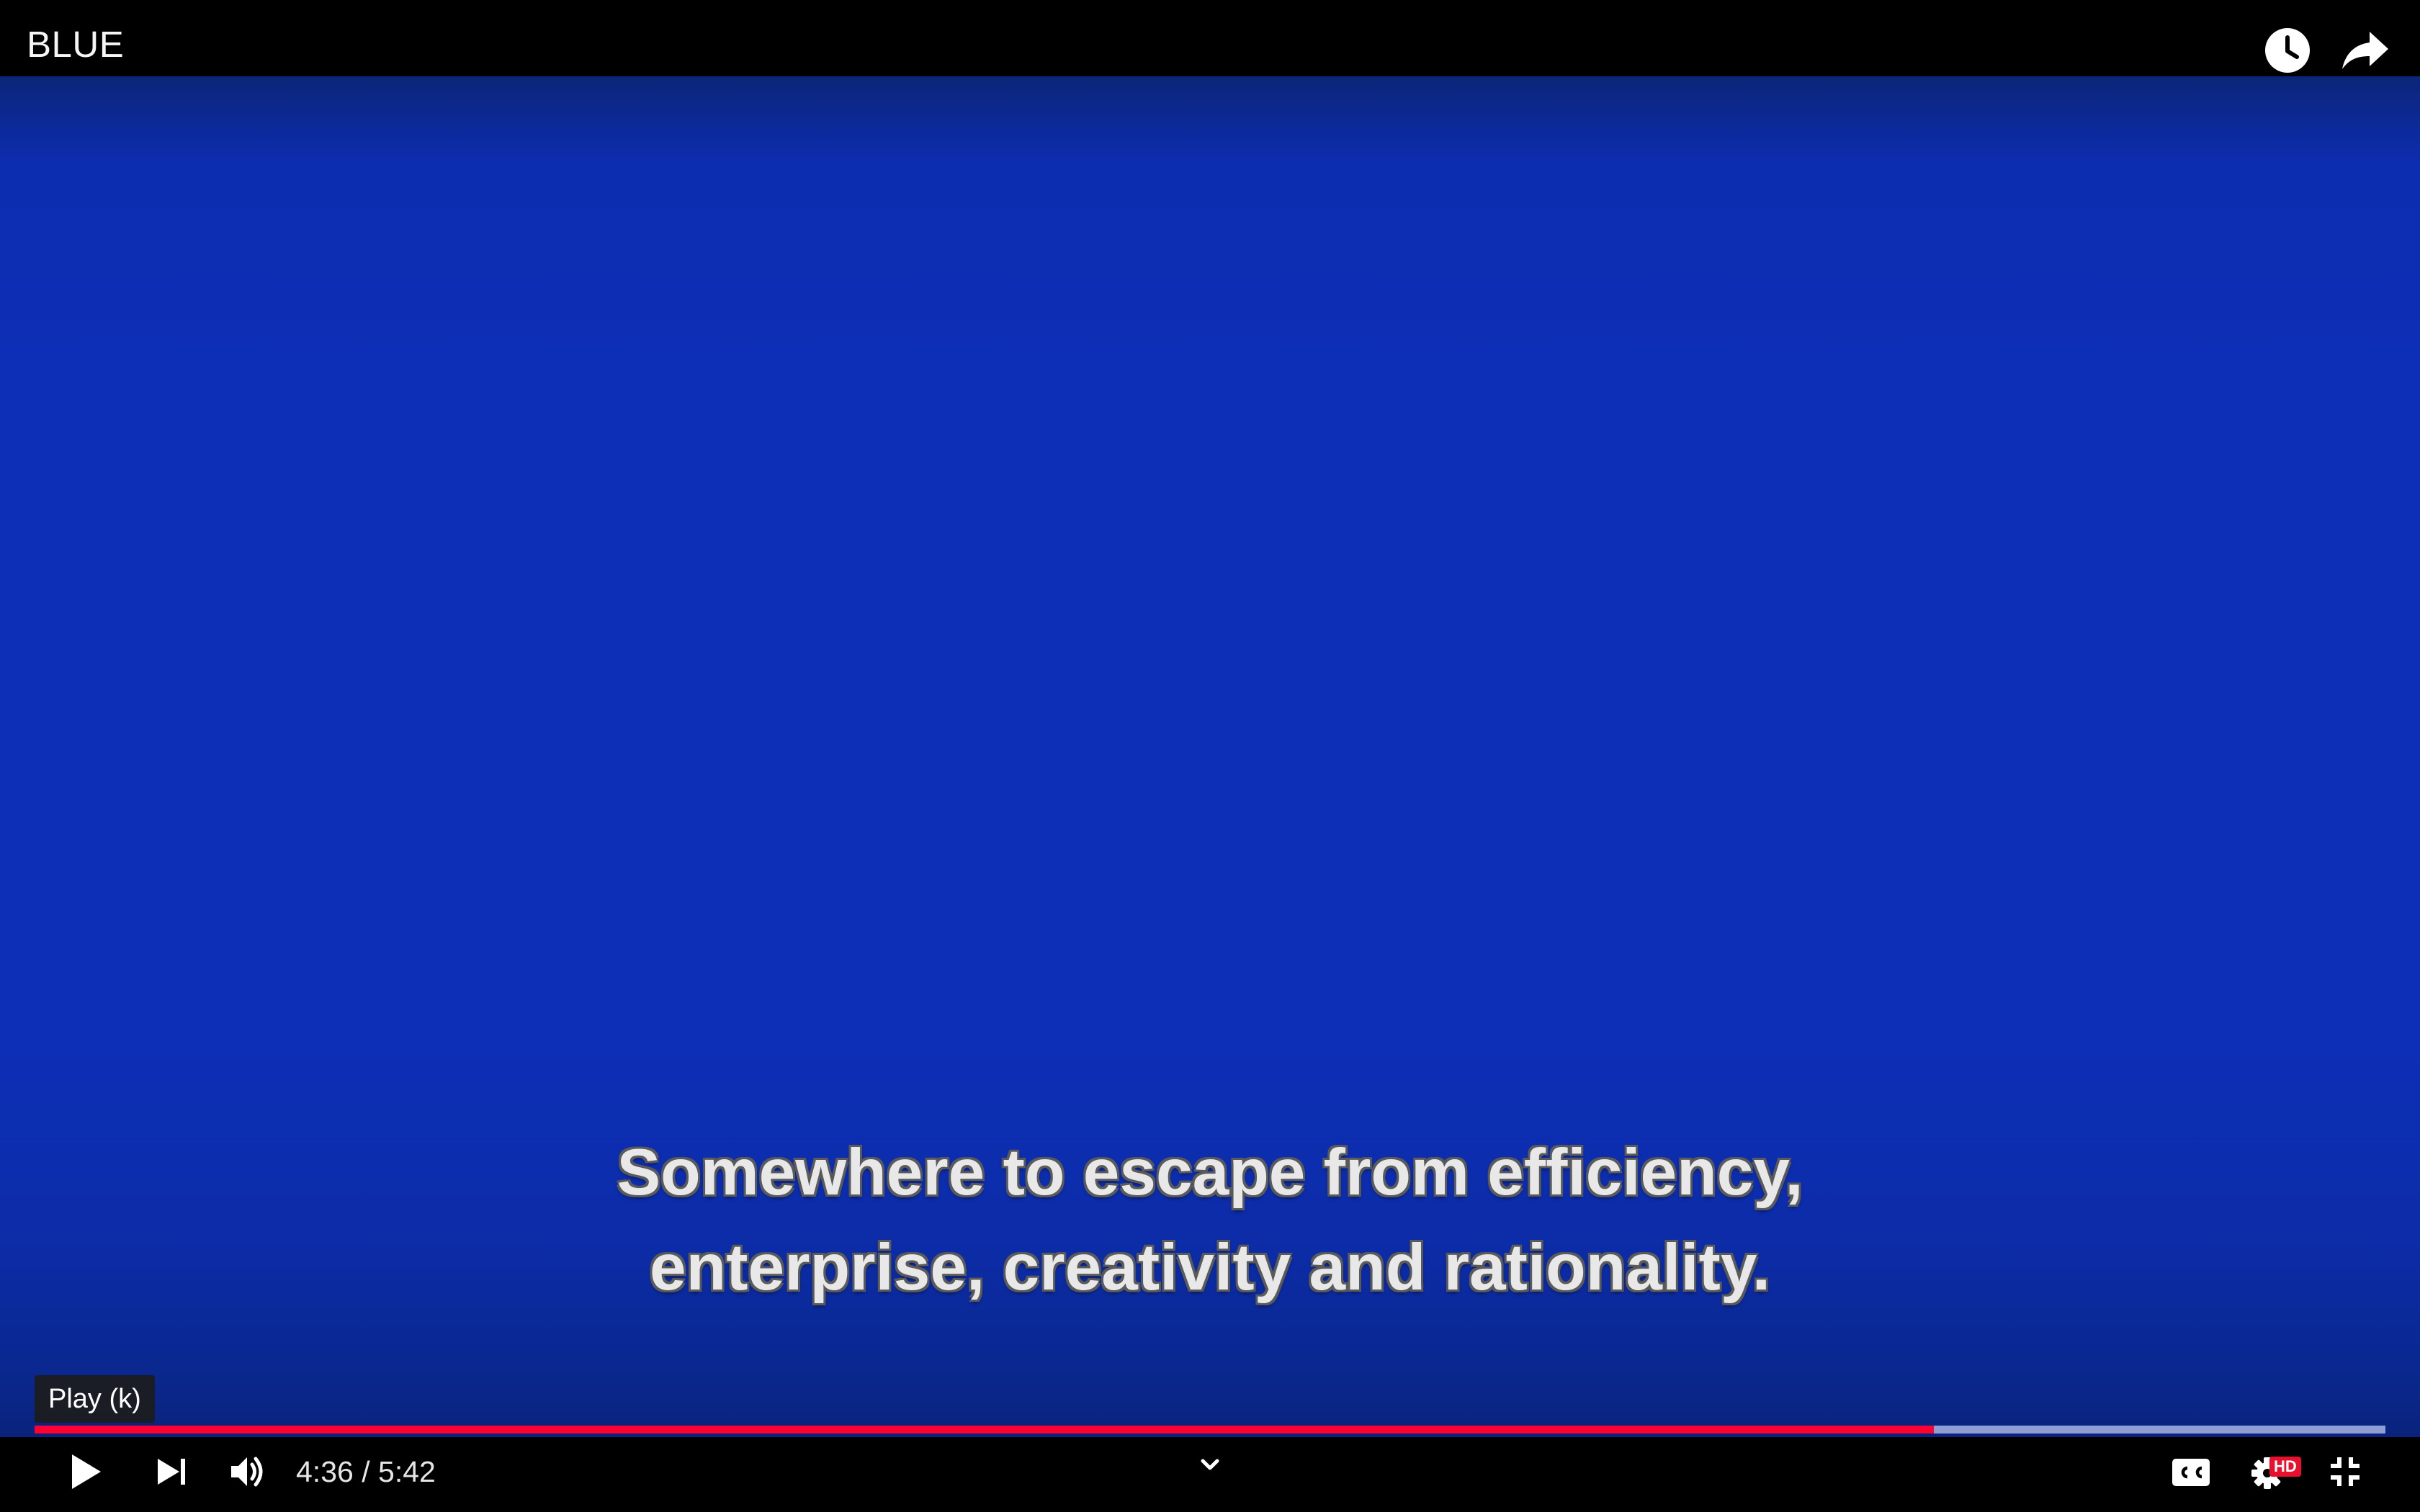 Image resolution: width=2420 pixels, height=1512 pixels. I want to click on progress-bar, so click(1210, 1430).